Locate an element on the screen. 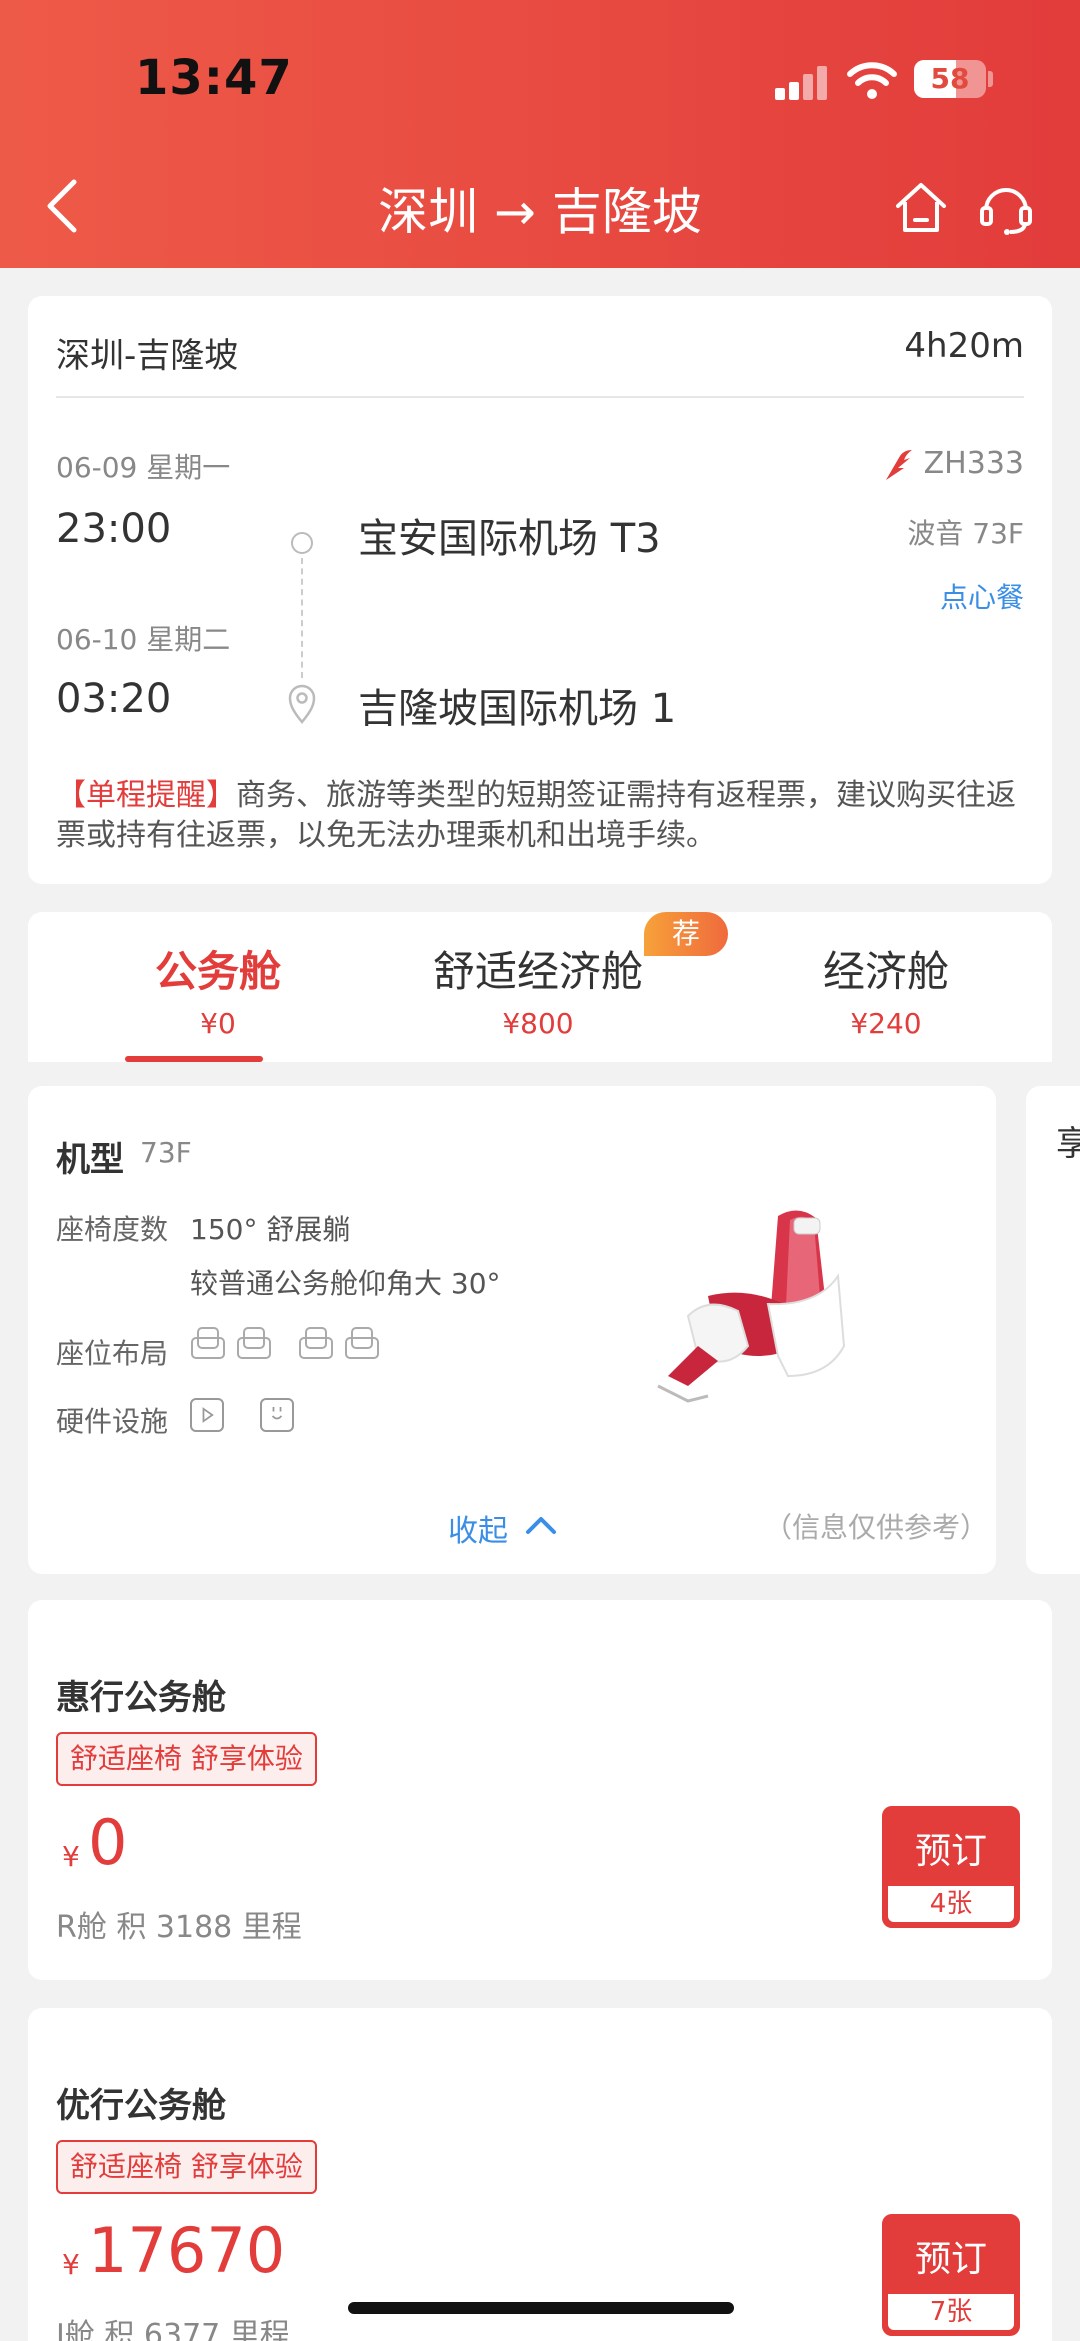  fare-miles: R舱 积 3188 里程 is located at coordinates (179, 1927).